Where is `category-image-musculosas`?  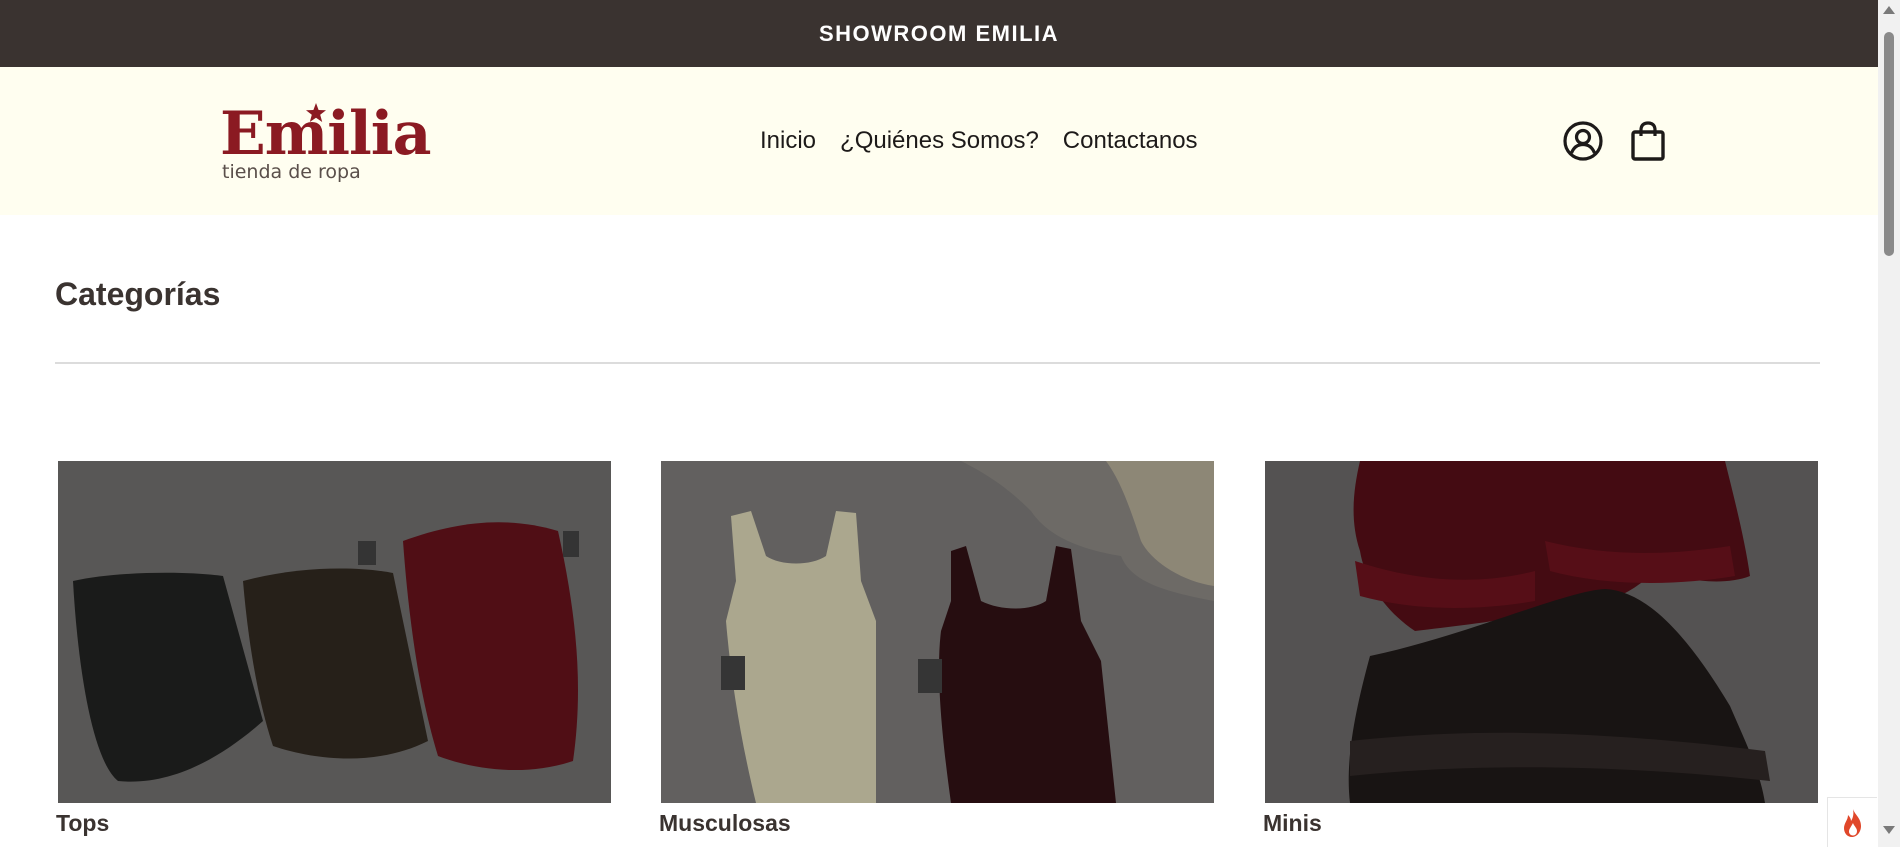 category-image-musculosas is located at coordinates (937, 632).